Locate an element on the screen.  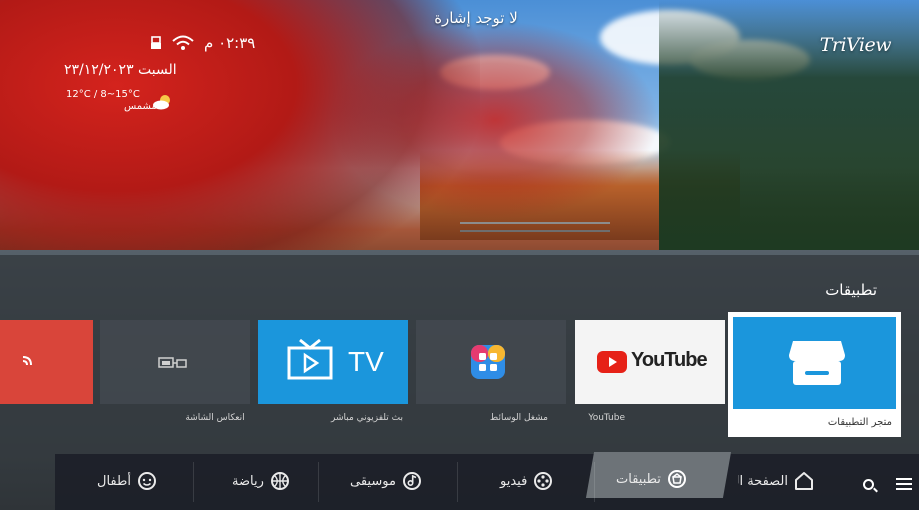
nav-item-home: الصفحة الر is located at coordinates (776, 481).